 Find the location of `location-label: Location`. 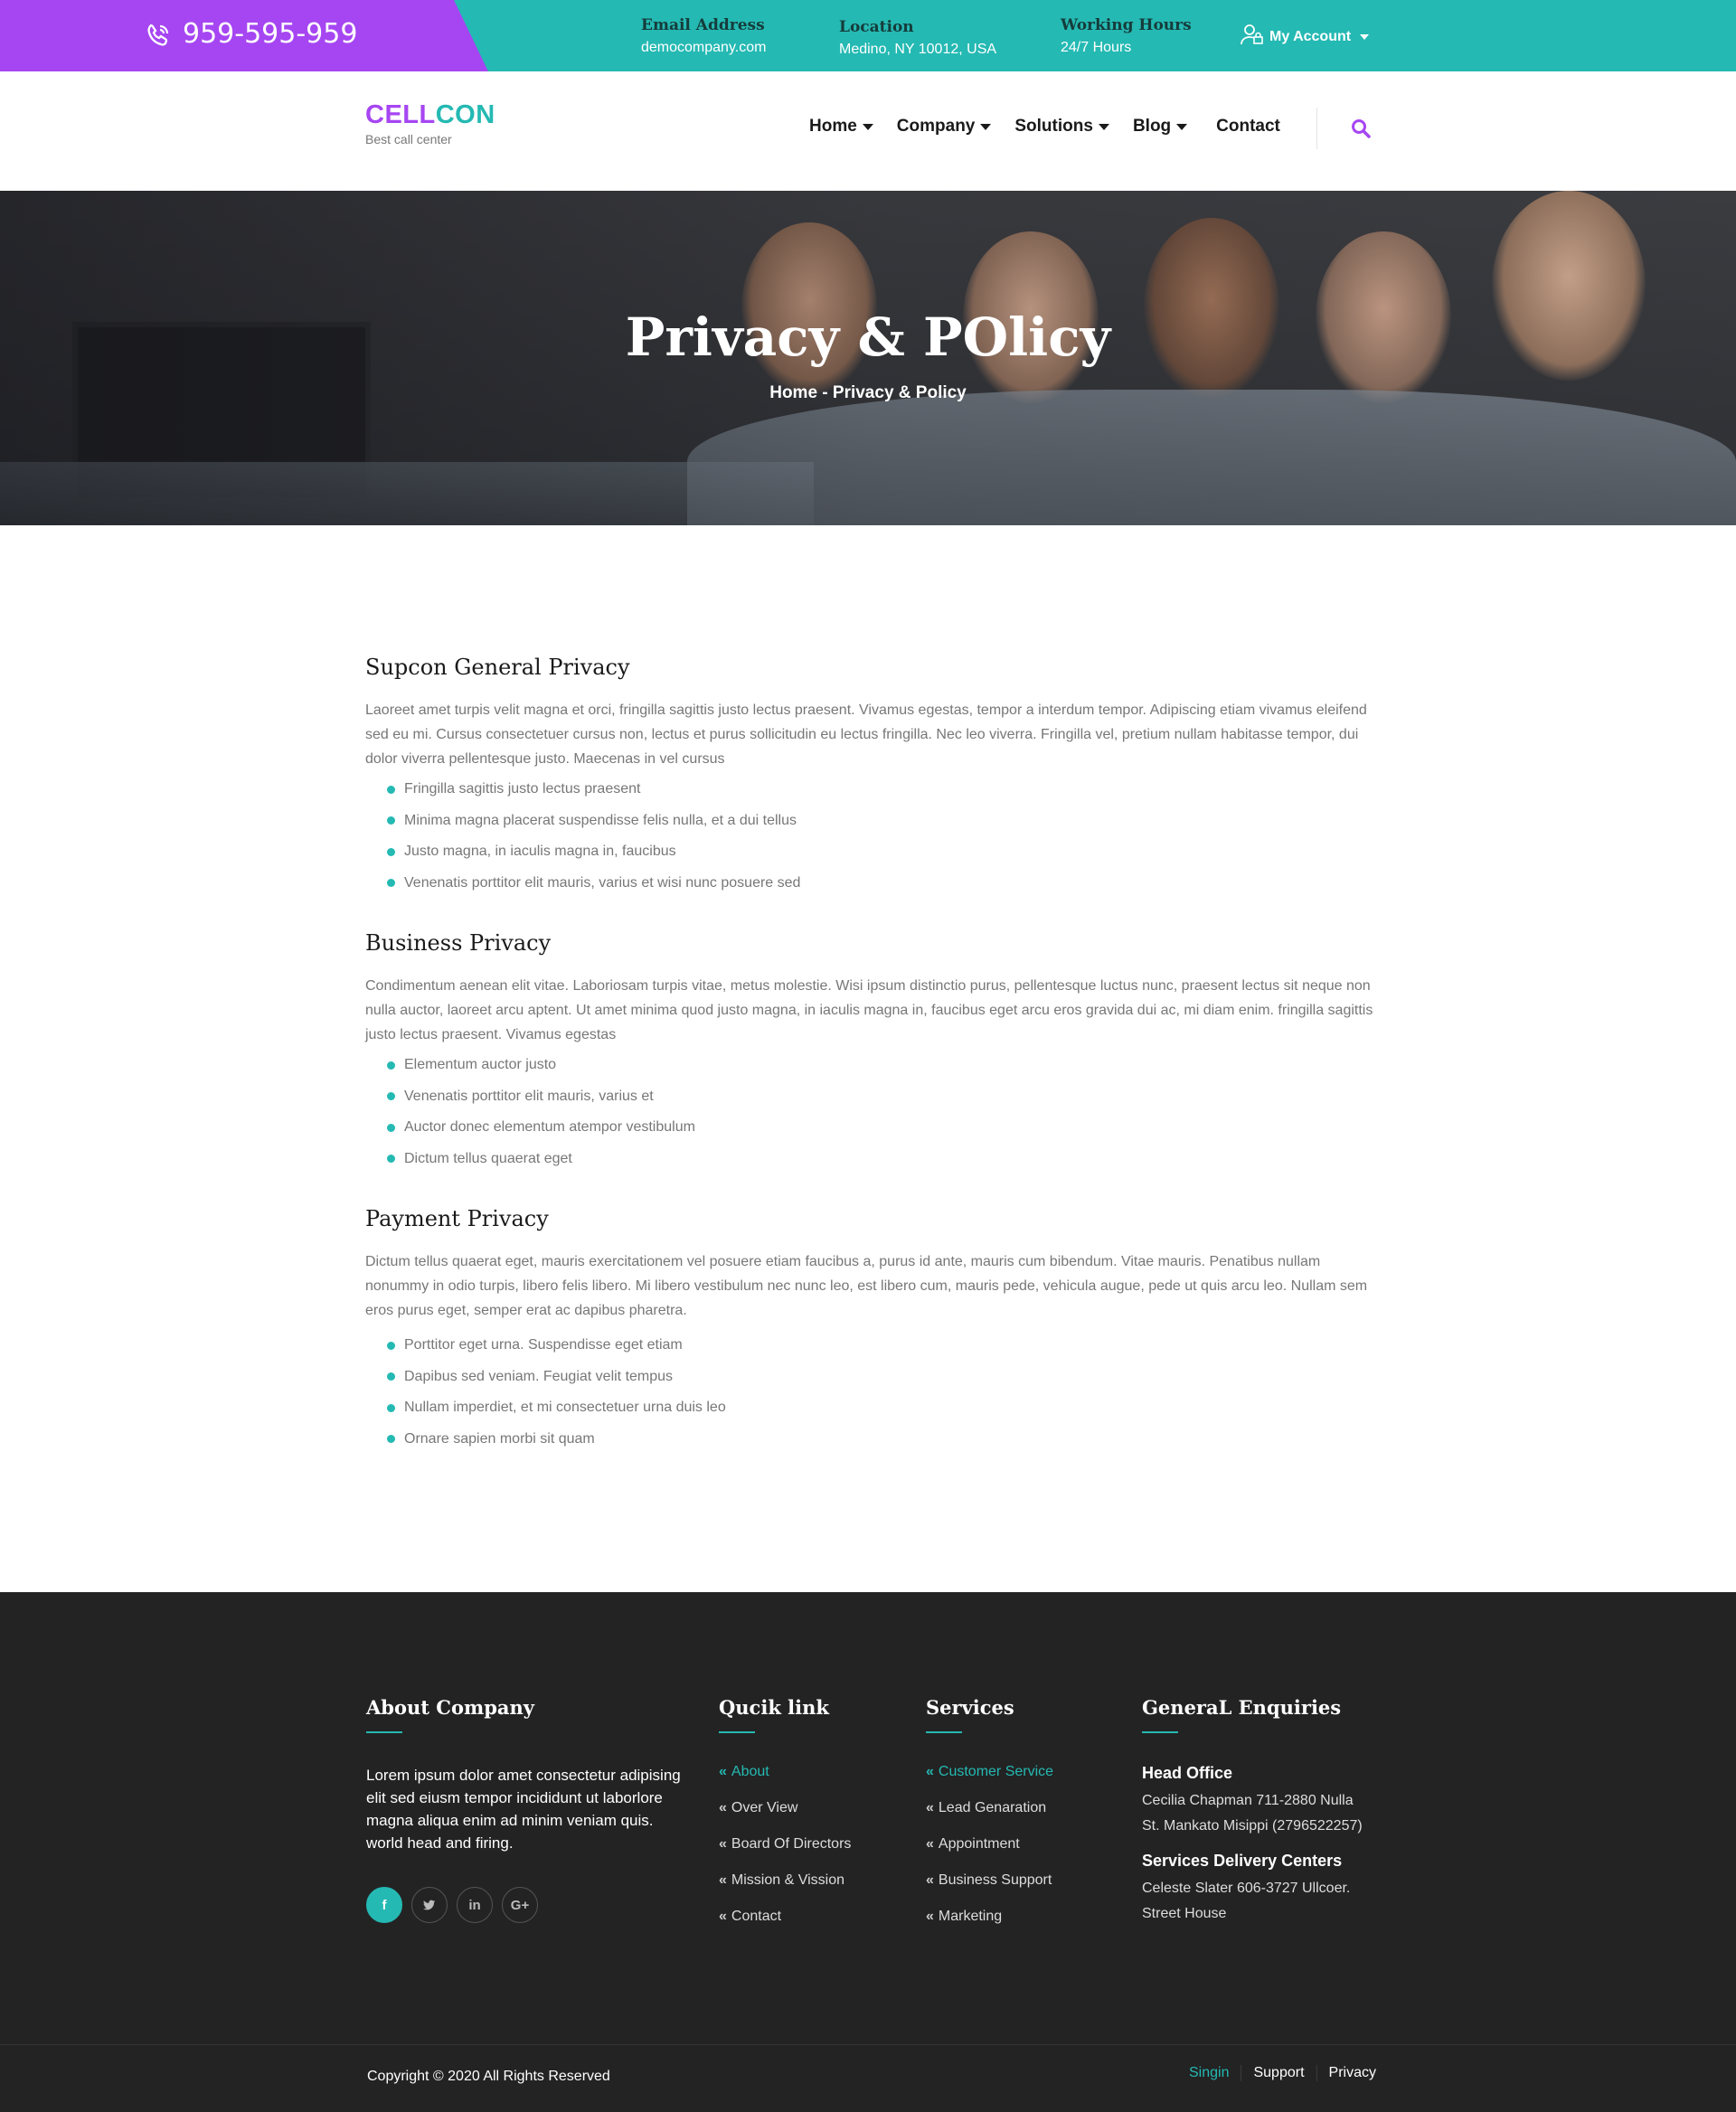

location-label: Location is located at coordinates (877, 27).